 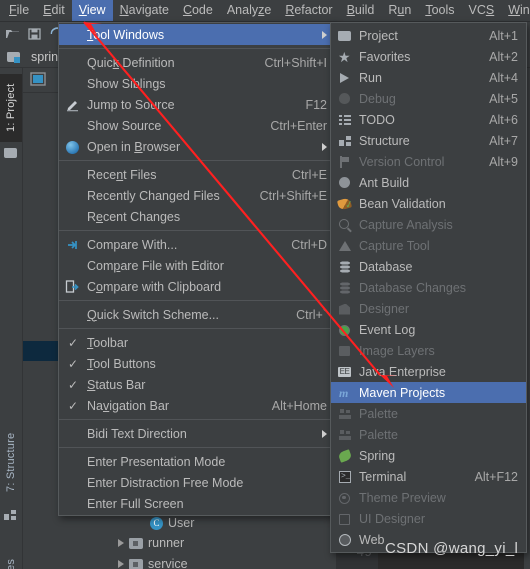 What do you see at coordinates (428, 98) in the screenshot?
I see `tool-window-item-debug: Debug Alt+5` at bounding box center [428, 98].